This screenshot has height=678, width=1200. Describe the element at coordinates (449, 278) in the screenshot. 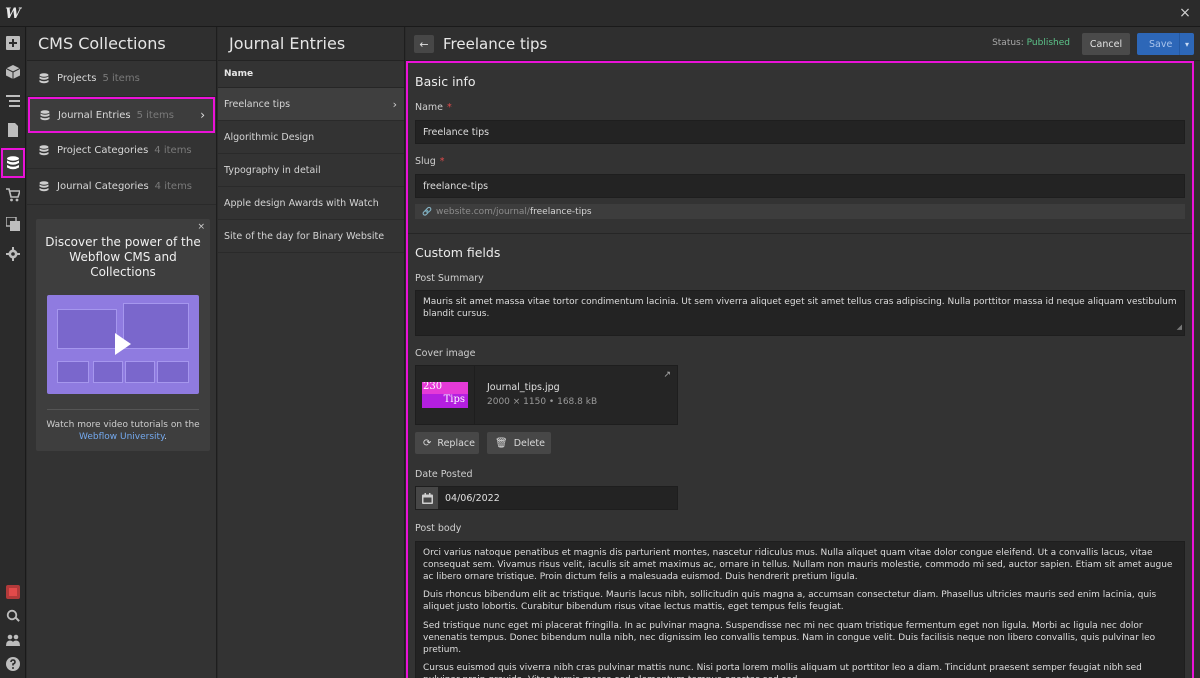

I see `post-summary-label: Post Summary` at that location.